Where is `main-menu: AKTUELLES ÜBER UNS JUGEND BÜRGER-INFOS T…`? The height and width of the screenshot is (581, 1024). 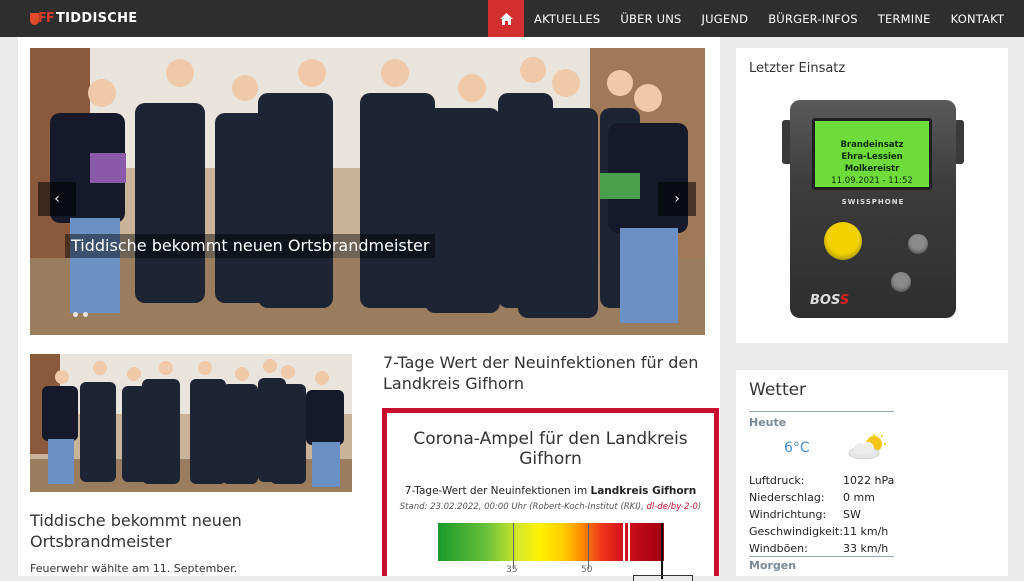
main-menu: AKTUELLES ÜBER UNS JUGEND BÜRGER-INFOS T… is located at coordinates (751, 18).